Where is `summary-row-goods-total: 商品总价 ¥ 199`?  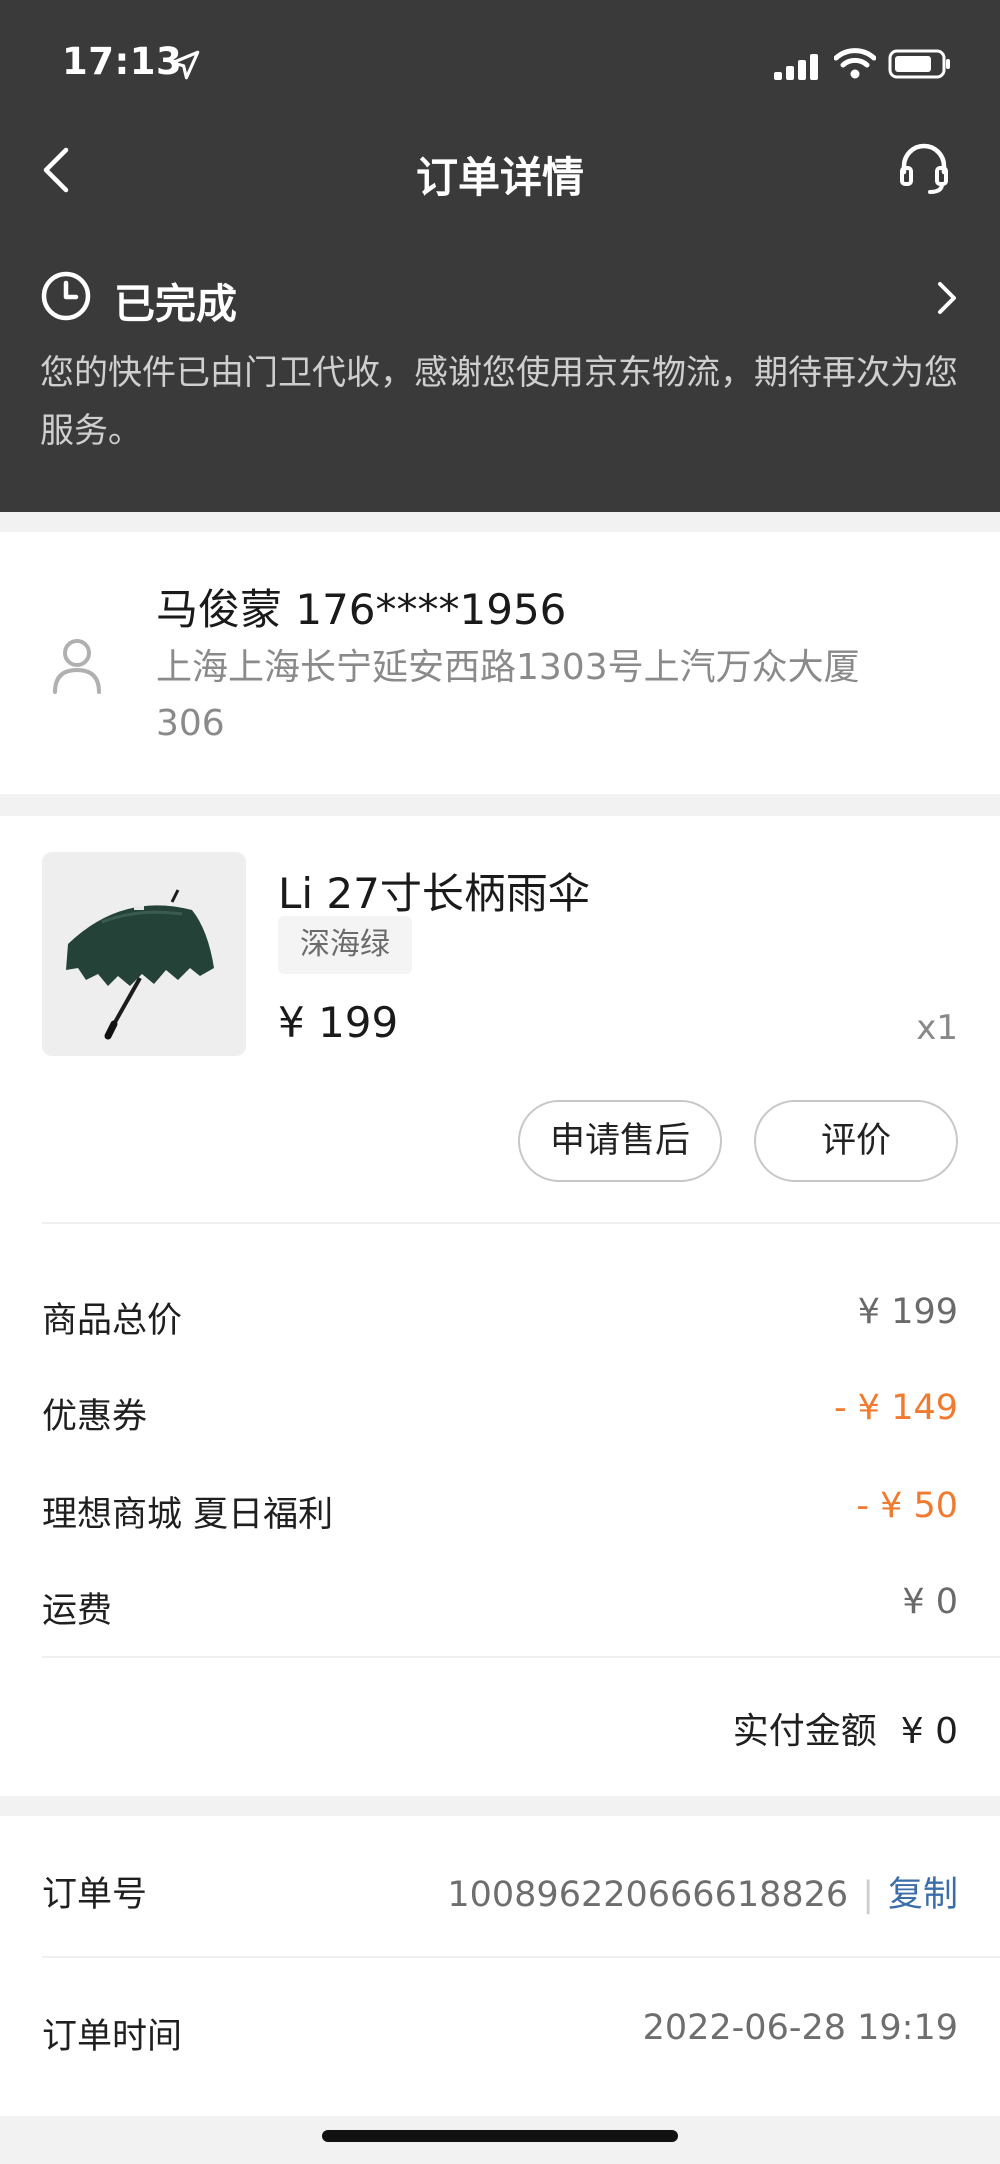 summary-row-goods-total: 商品总价 ¥ 199 is located at coordinates (500, 1322).